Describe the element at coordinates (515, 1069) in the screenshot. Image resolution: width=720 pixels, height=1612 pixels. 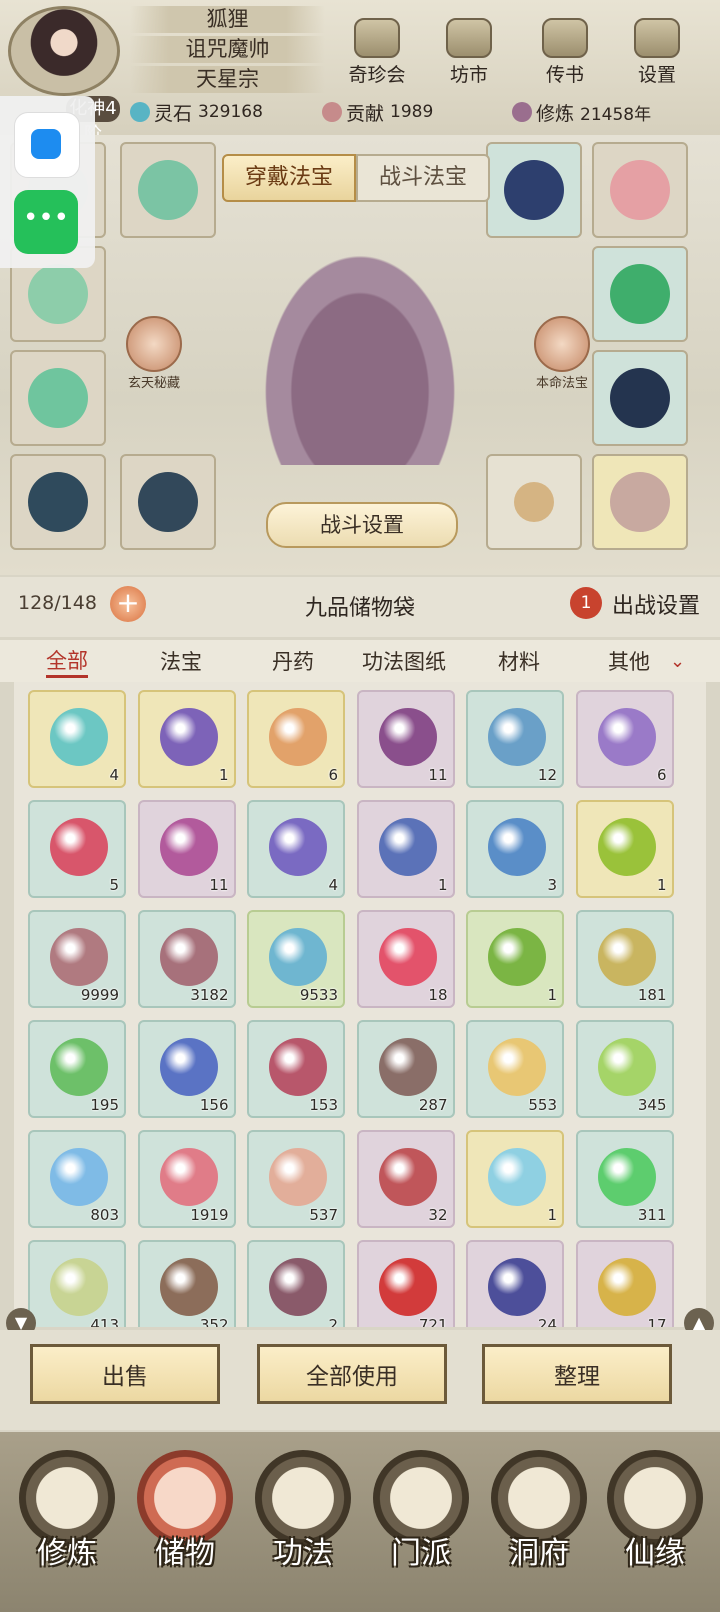
I see `inventory-item: 553` at that location.